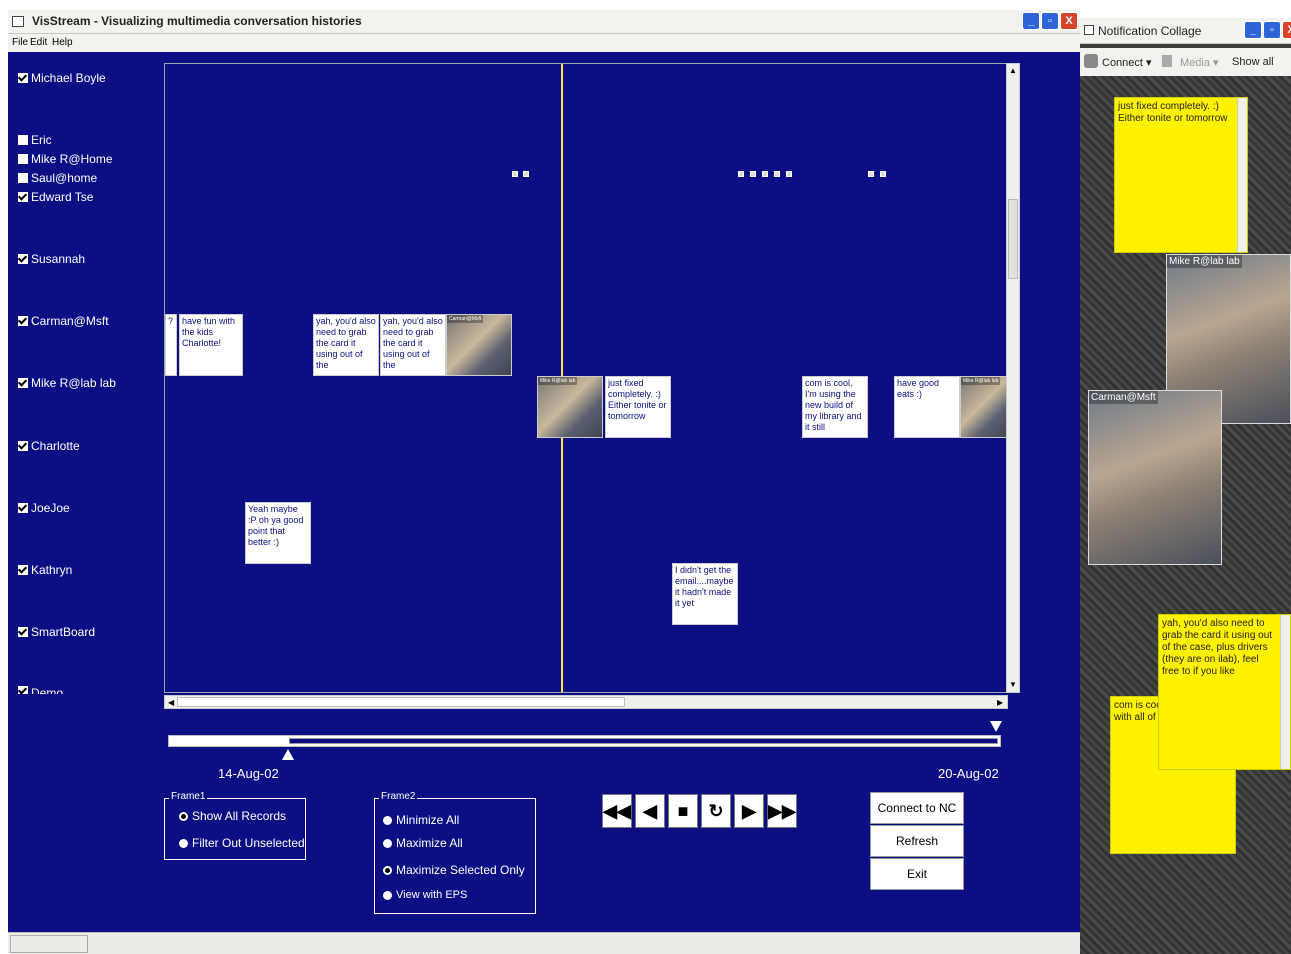  Describe the element at coordinates (1253, 30) in the screenshot. I see `nc-minimize-button: _` at that location.